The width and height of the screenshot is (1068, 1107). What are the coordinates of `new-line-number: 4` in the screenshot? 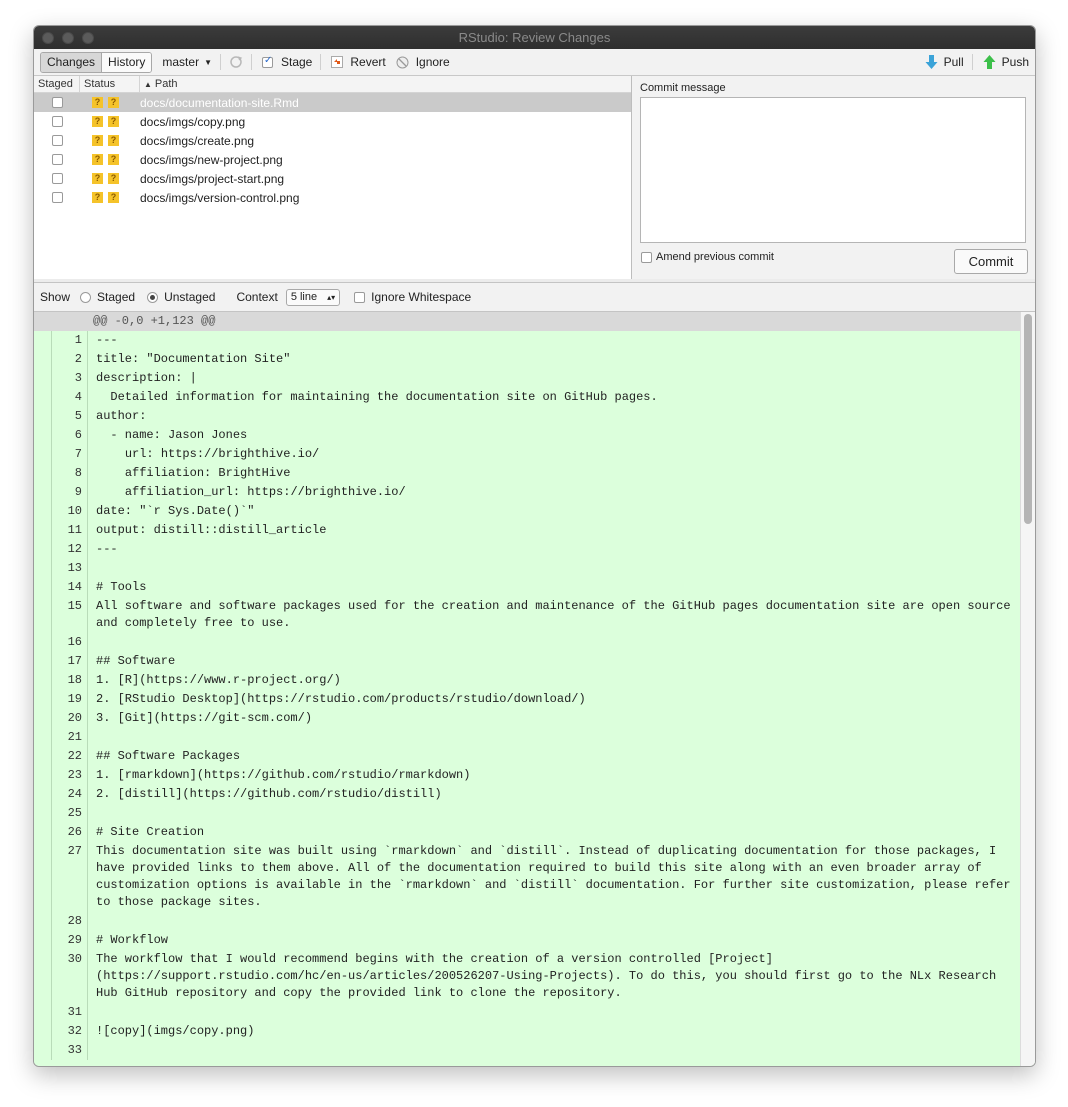 It's located at (70, 397).